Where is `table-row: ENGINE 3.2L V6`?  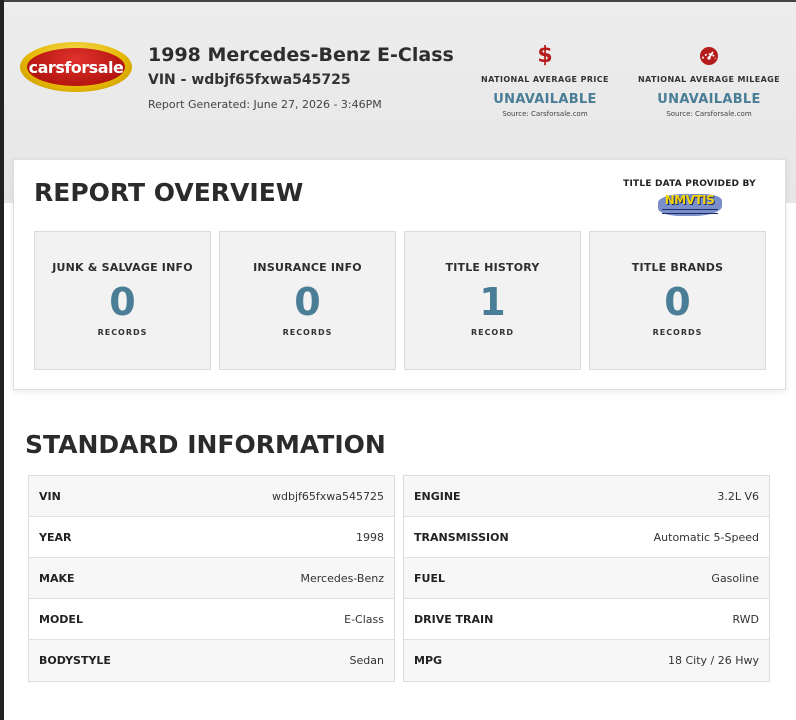
table-row: ENGINE 3.2L V6 is located at coordinates (586, 496).